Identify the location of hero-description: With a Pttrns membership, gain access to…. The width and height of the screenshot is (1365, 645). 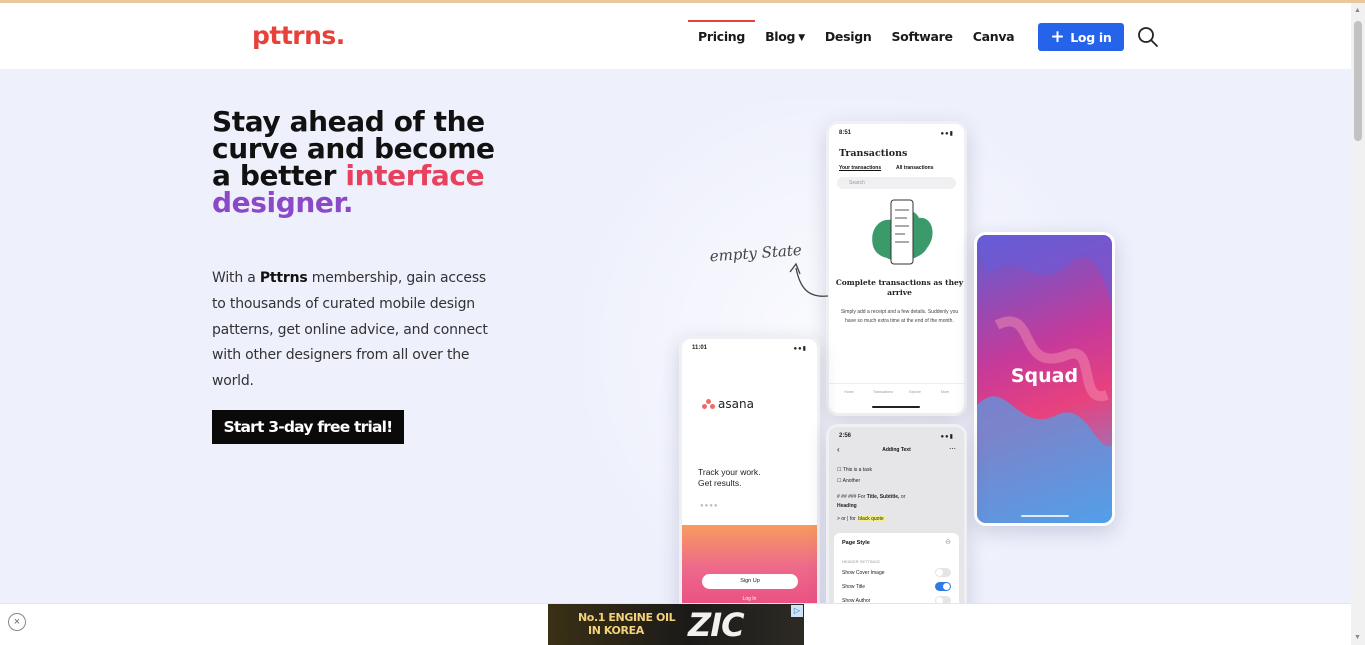
(350, 330).